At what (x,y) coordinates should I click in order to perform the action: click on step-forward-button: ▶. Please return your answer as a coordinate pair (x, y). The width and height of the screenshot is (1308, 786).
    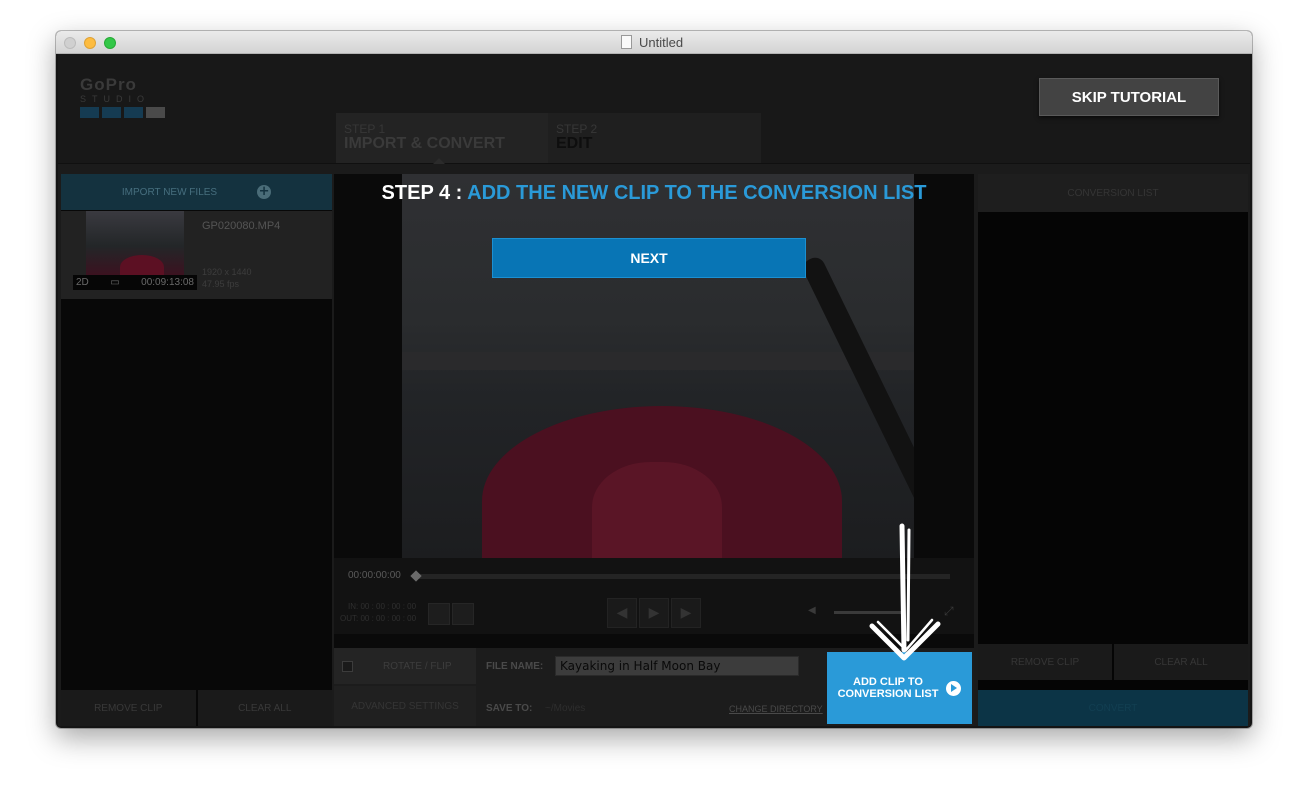
    Looking at the image, I should click on (686, 613).